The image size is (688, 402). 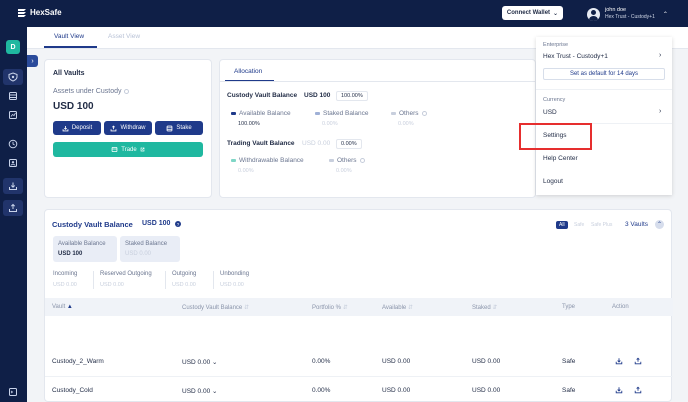 What do you see at coordinates (601, 225) in the screenshot?
I see `filter-safe-plus: Safe Plus` at bounding box center [601, 225].